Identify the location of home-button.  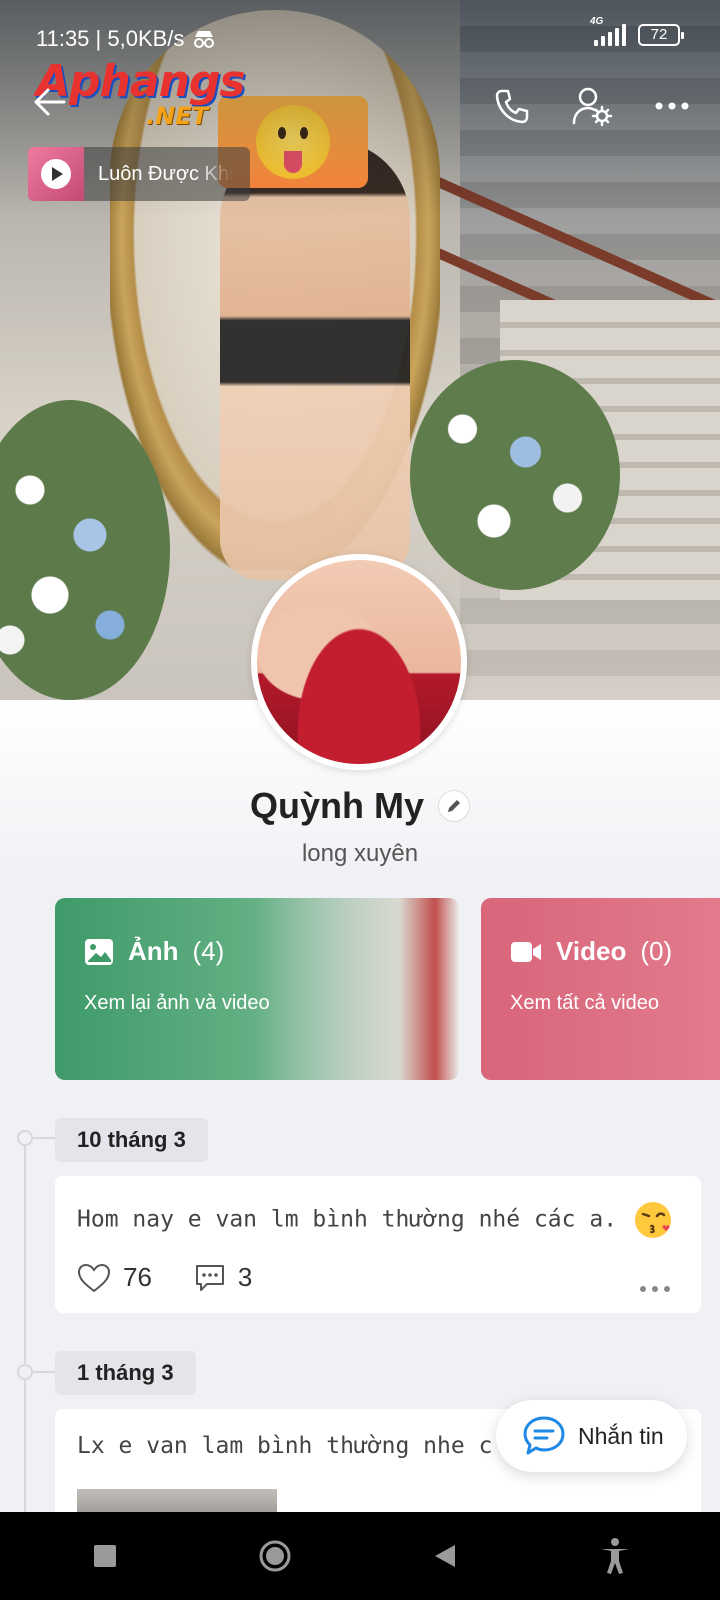
(275, 1556).